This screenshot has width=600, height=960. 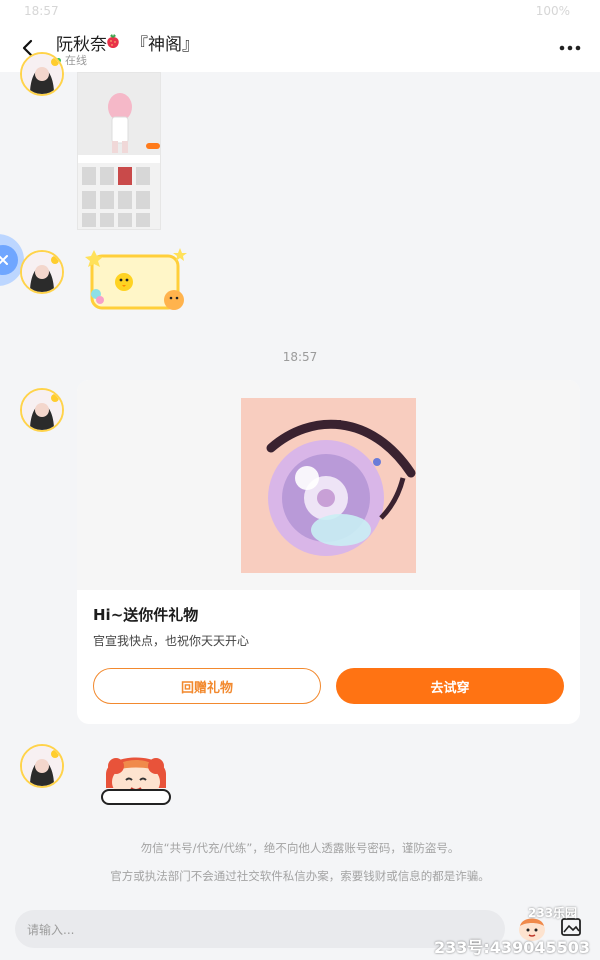 What do you see at coordinates (300, 876) in the screenshot?
I see `safety-notice-2: 官方或执法部门不会通过社交软件私信办案，索要钱财或信息的都是诈骗。` at bounding box center [300, 876].